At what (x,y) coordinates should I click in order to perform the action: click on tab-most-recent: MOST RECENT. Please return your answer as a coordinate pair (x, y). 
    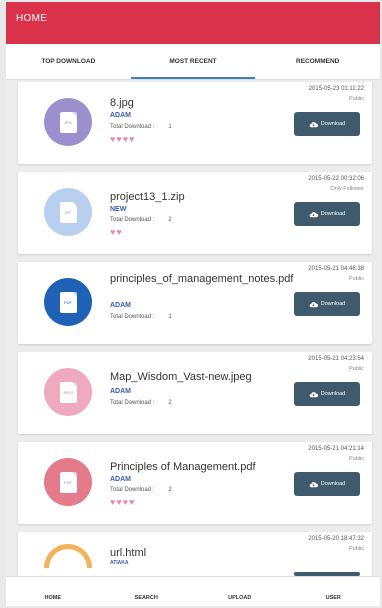
    Looking at the image, I should click on (193, 61).